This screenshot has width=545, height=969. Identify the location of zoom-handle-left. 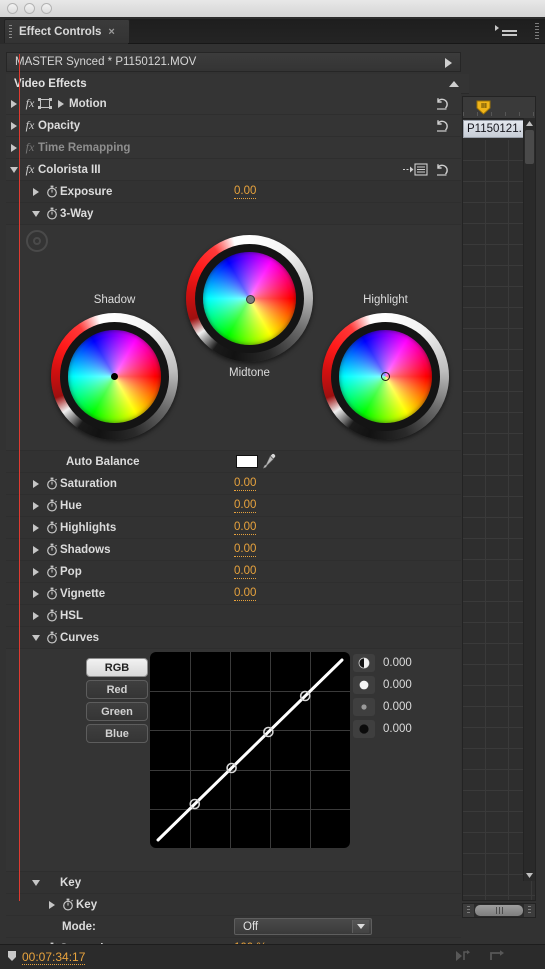
(468, 910).